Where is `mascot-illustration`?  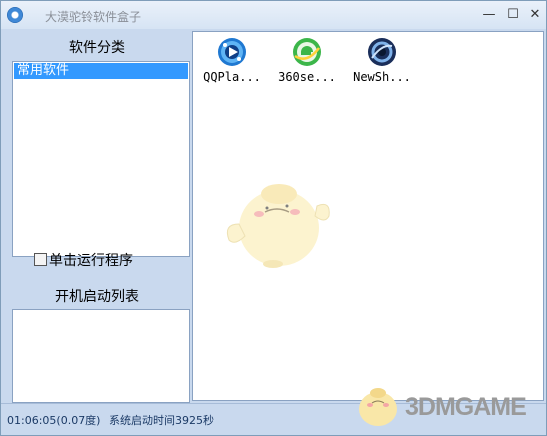
mascot-illustration is located at coordinates (278, 226).